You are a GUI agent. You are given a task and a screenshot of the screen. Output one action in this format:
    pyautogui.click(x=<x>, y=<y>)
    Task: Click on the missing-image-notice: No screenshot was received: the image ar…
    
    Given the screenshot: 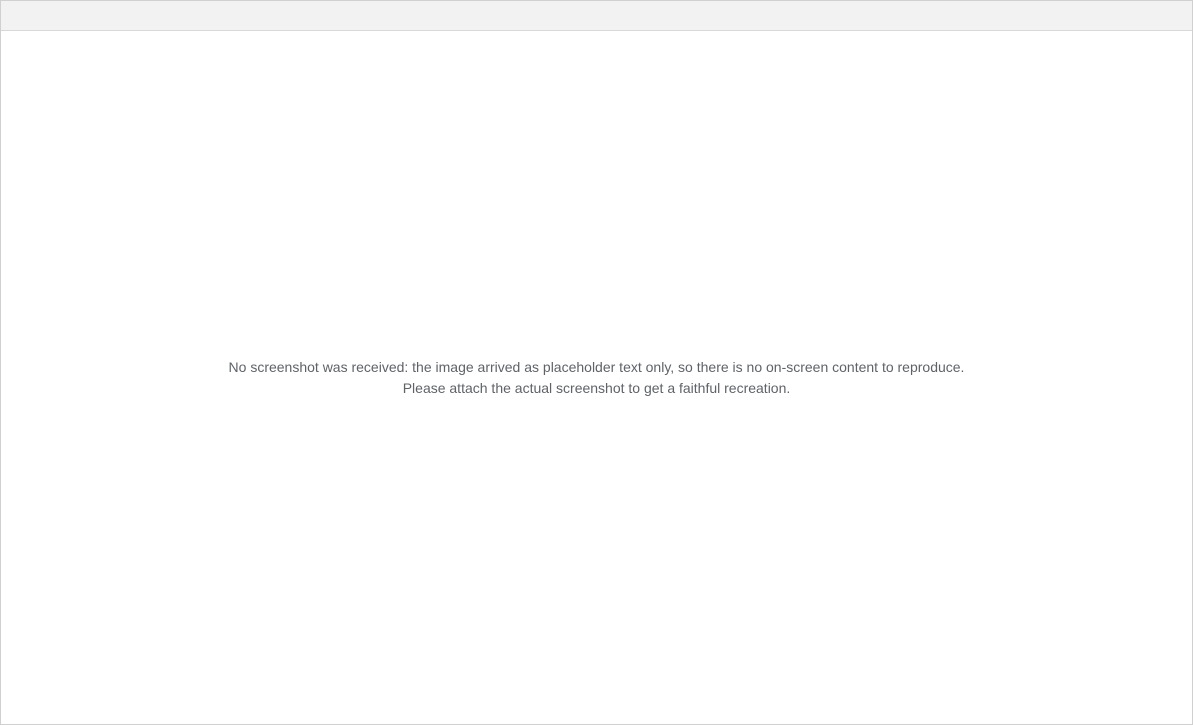 What is the action you would take?
    pyautogui.click(x=596, y=377)
    